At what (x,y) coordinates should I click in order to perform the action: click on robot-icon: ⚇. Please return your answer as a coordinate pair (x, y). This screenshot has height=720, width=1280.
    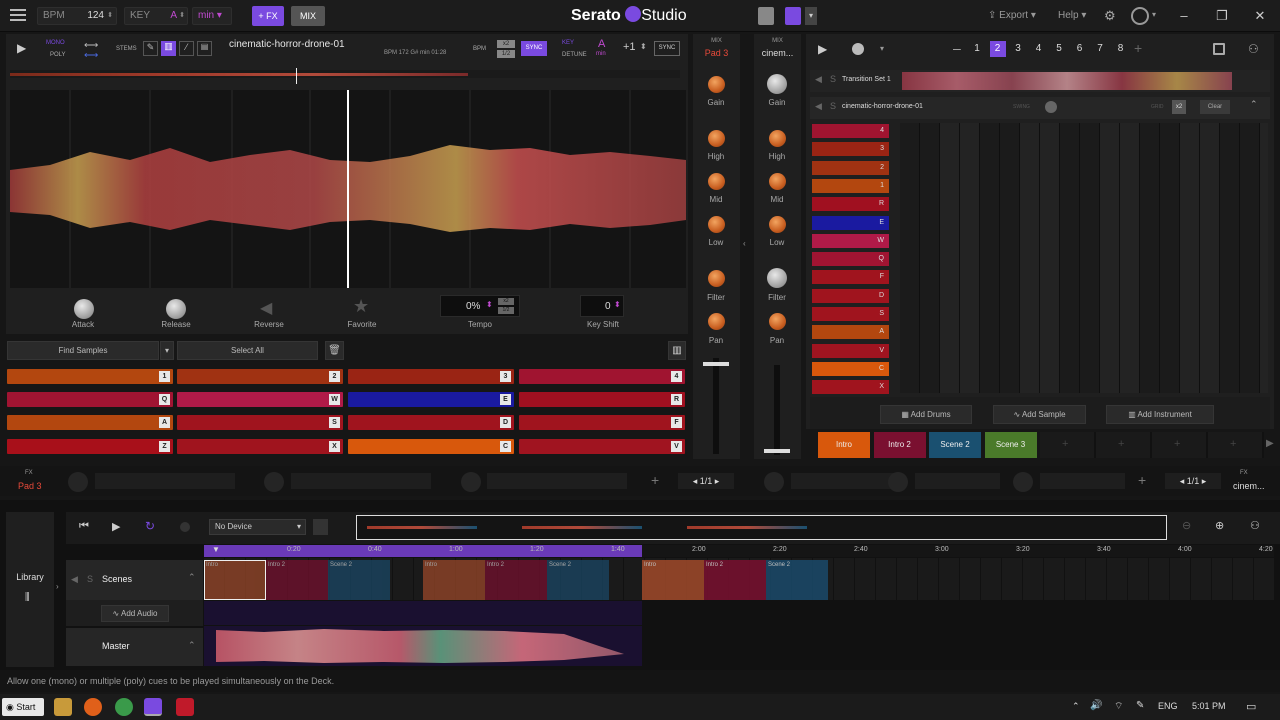
    Looking at the image, I should click on (1253, 49).